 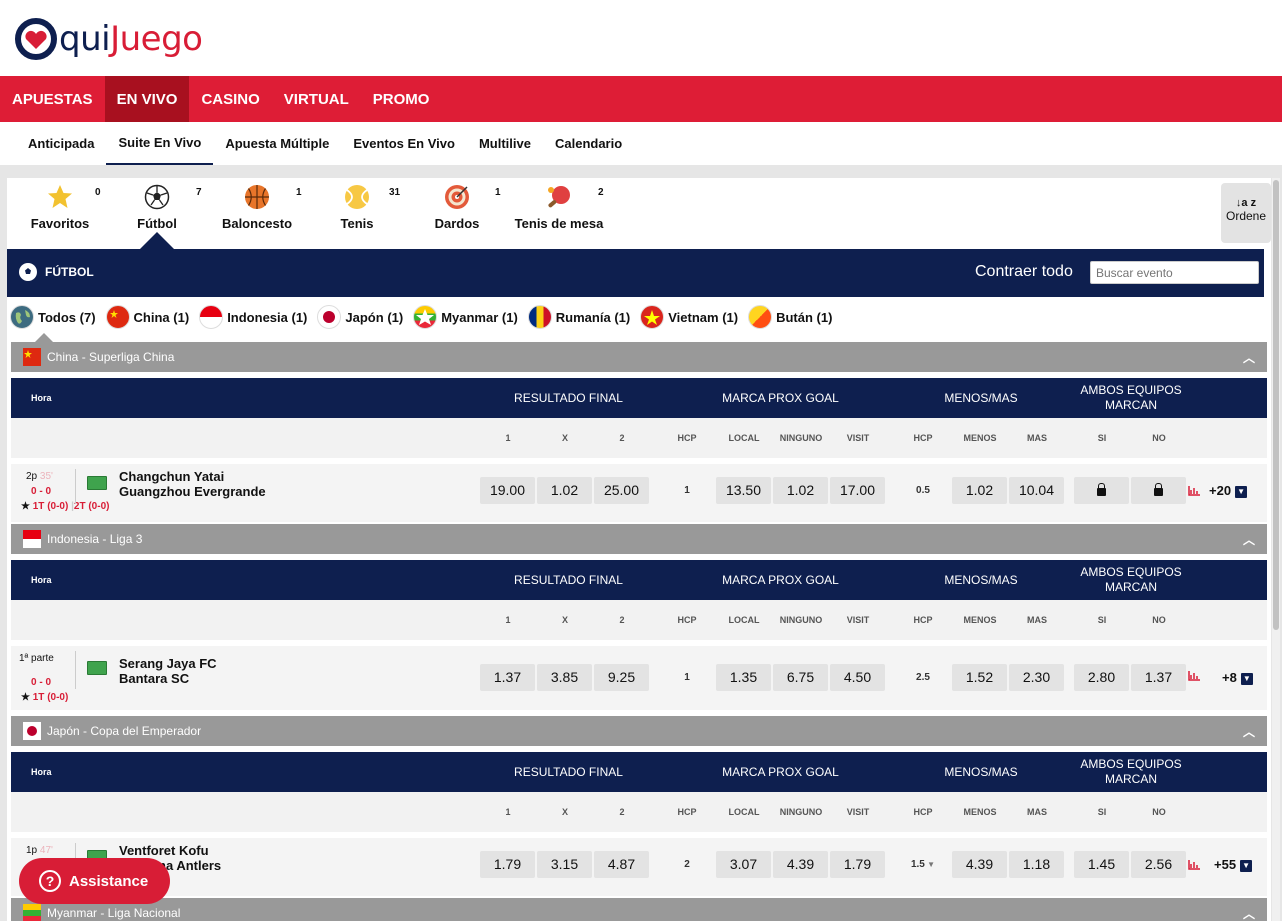 What do you see at coordinates (1237, 677) in the screenshot?
I see `more-markets-button: +8 ▼` at bounding box center [1237, 677].